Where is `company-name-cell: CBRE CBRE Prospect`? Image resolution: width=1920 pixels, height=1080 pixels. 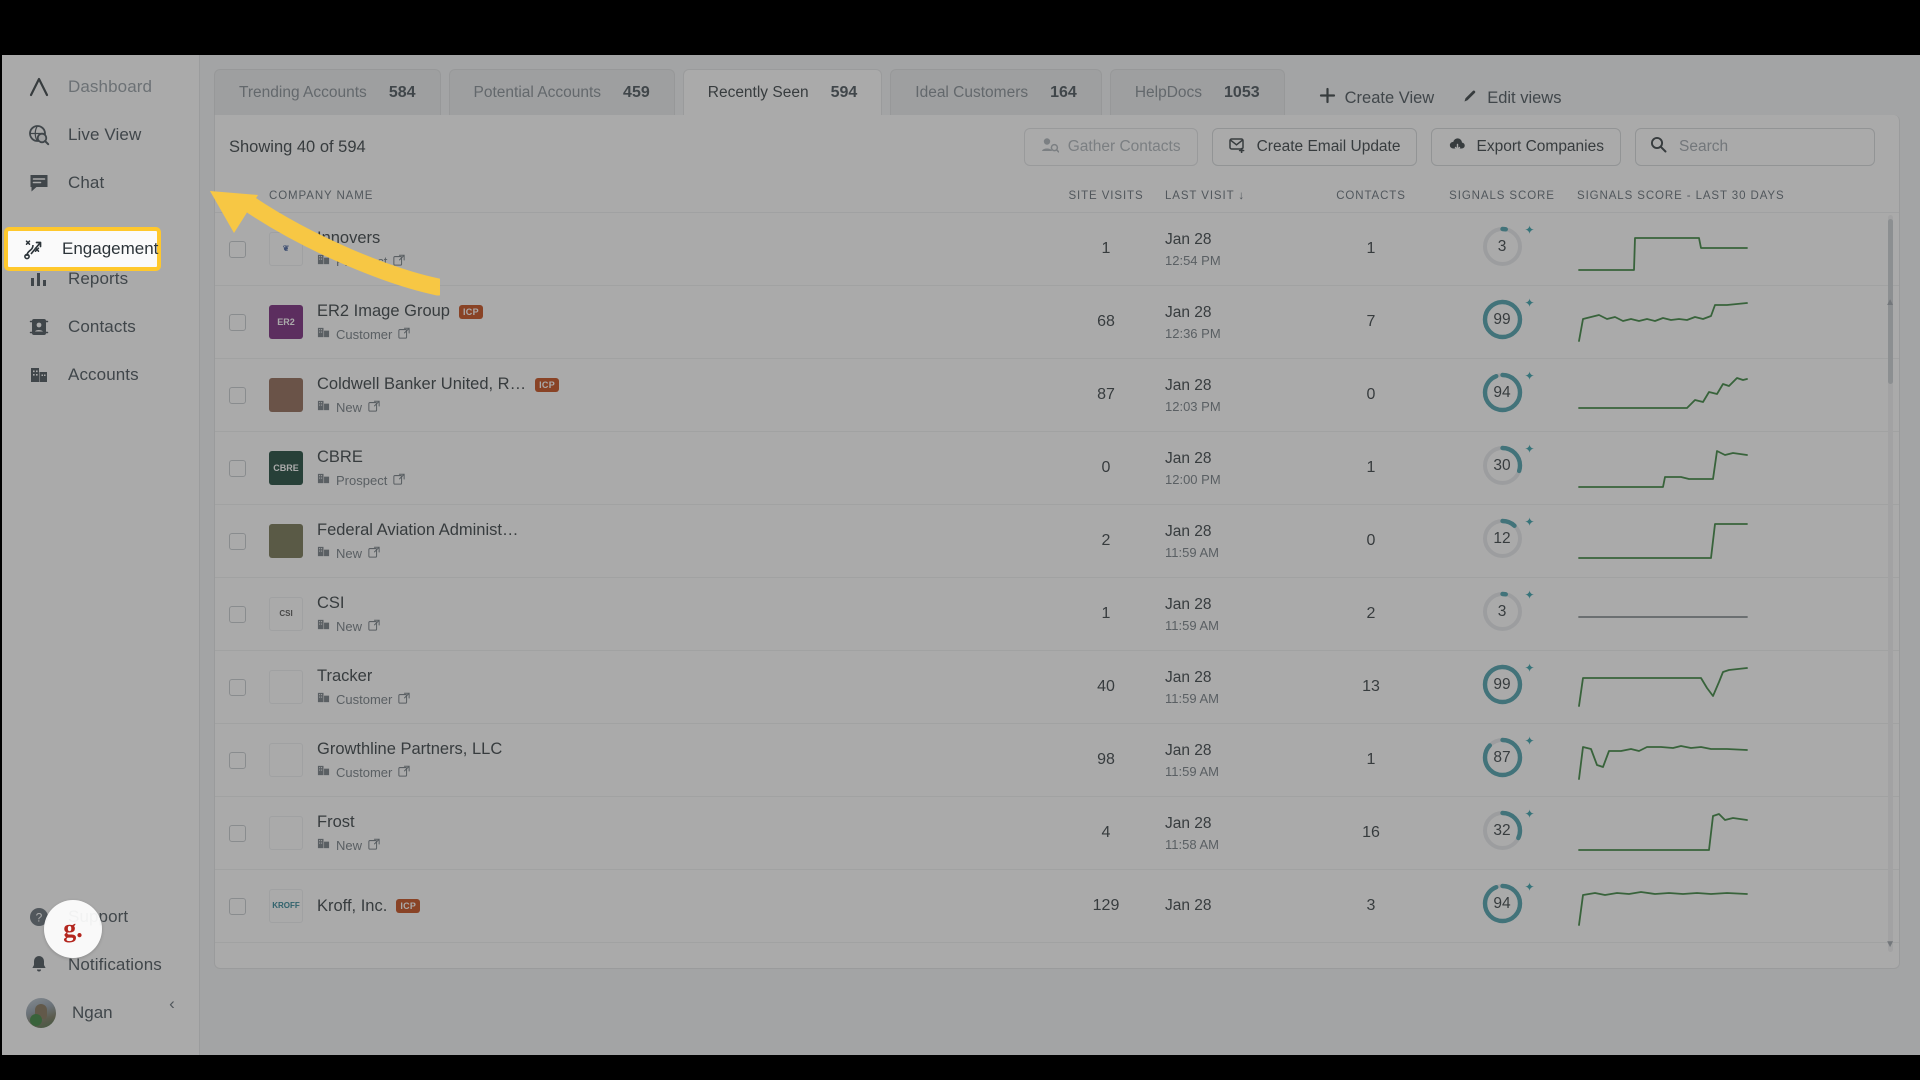
company-name-cell: CBRE CBRE Prospect is located at coordinates (658, 468).